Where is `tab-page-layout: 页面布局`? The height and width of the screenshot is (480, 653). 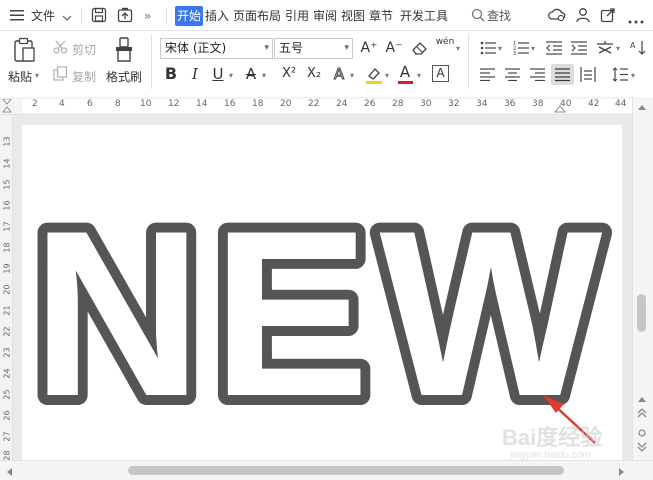
tab-page-layout: 页面布局 is located at coordinates (257, 16).